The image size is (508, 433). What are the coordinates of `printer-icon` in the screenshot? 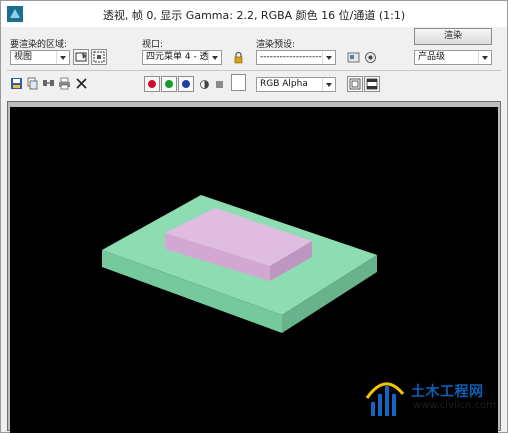 It's located at (64, 83).